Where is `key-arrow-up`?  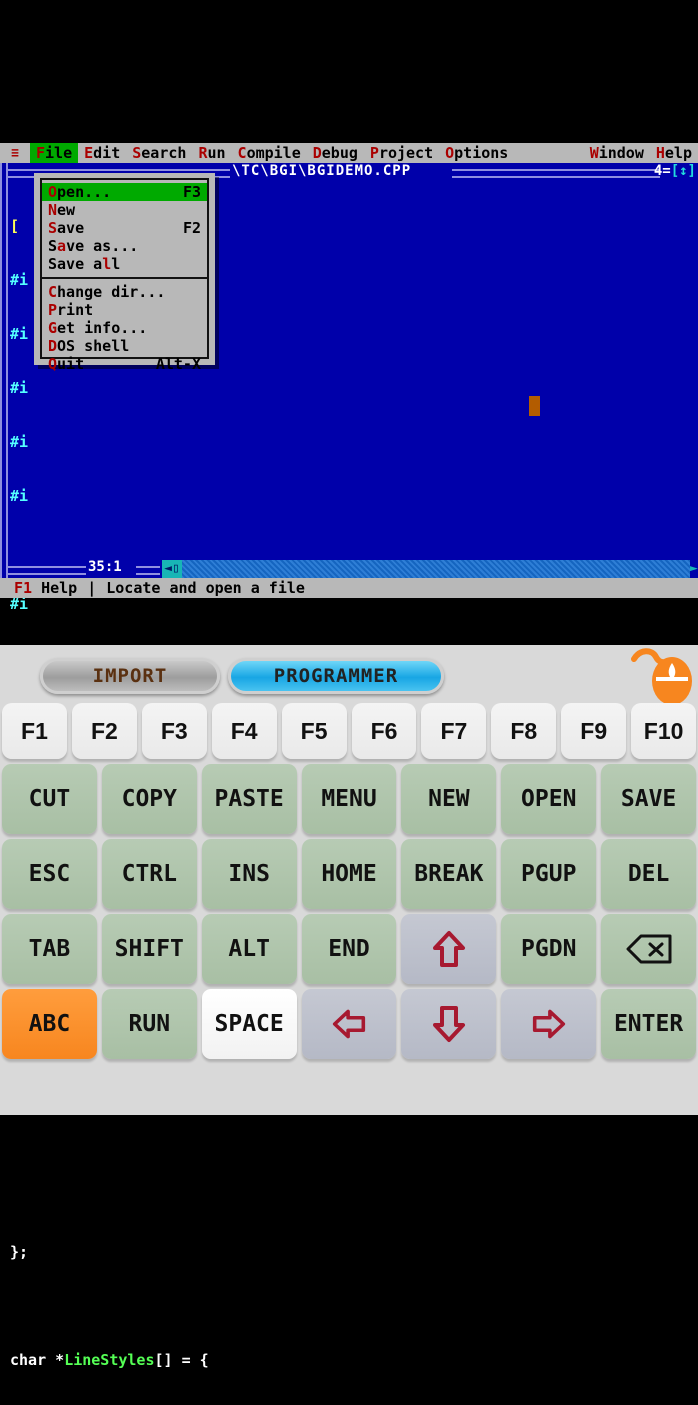 key-arrow-up is located at coordinates (449, 949).